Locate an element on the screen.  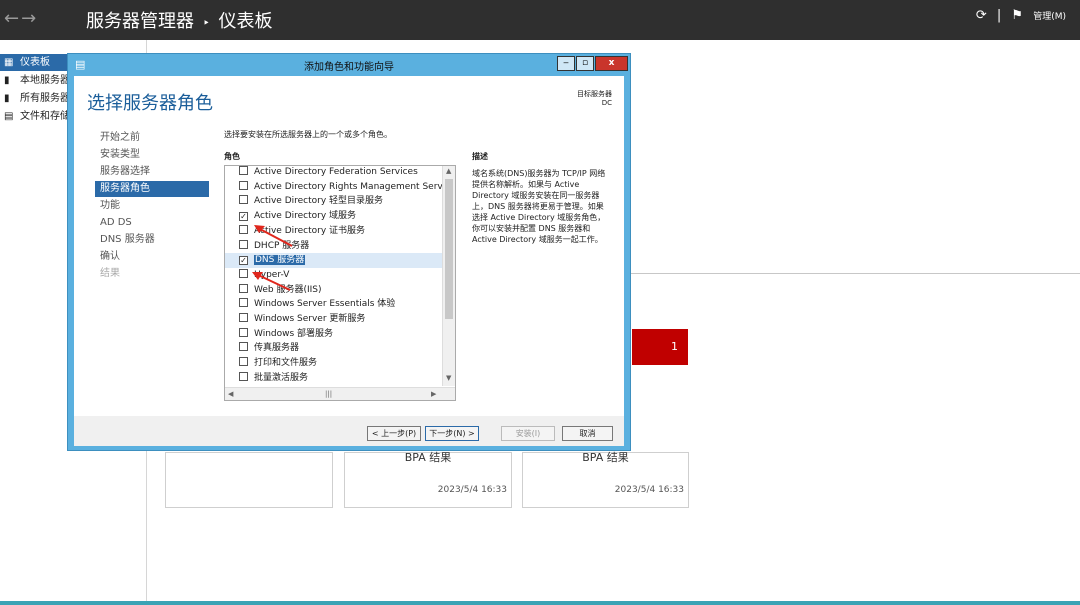
annotation-arrows is located at coordinates (272, 258).